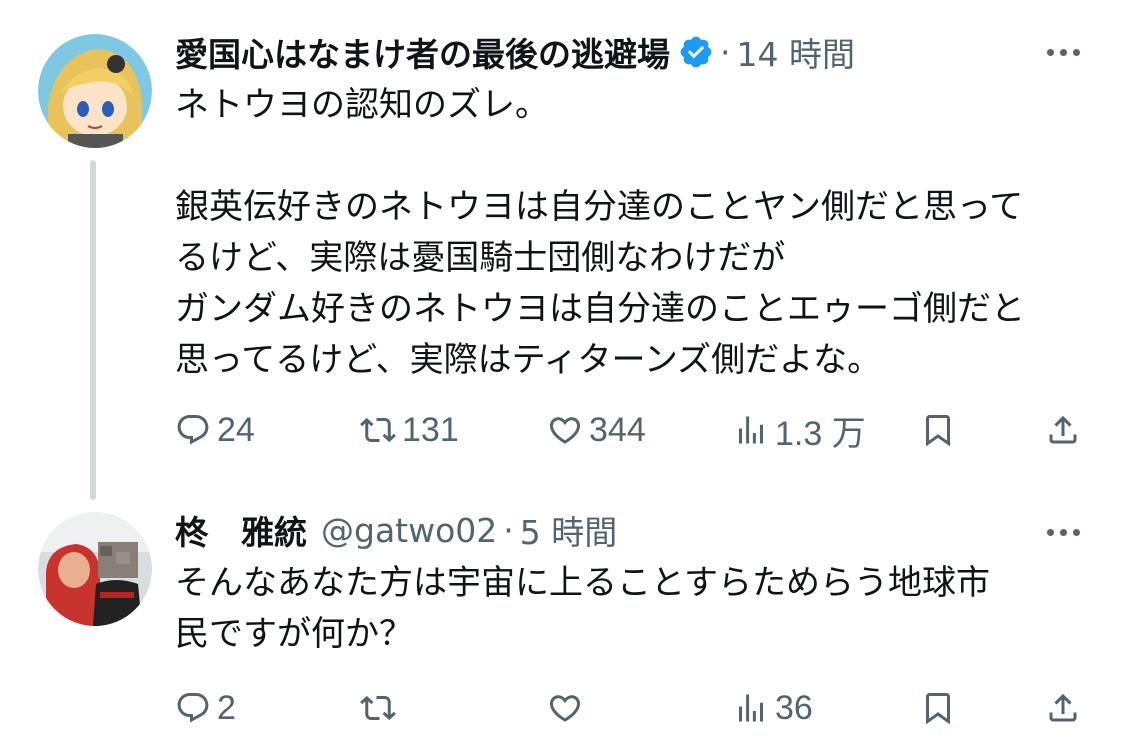  Describe the element at coordinates (430, 429) in the screenshot. I see `retweet-count: 131` at that location.